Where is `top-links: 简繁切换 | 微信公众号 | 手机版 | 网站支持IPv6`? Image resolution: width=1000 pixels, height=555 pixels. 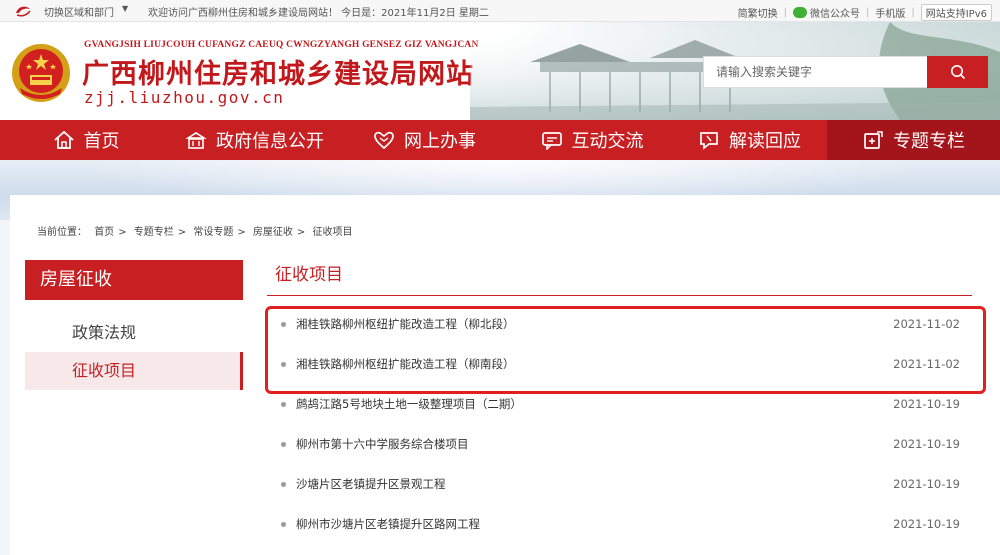 top-links: 简繁切换 | 微信公众号 | 手机版 | 网站支持IPv6 is located at coordinates (865, 12).